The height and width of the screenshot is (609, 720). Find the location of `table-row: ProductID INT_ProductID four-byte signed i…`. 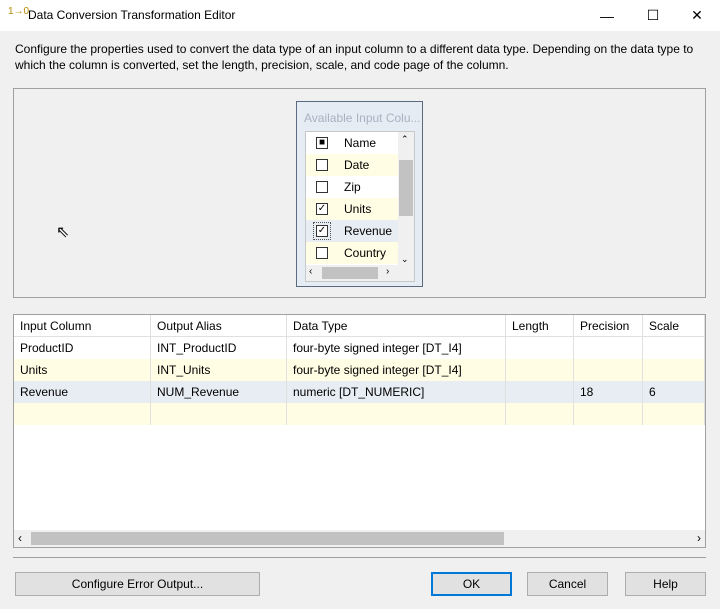

table-row: ProductID INT_ProductID four-byte signed i… is located at coordinates (359, 348).